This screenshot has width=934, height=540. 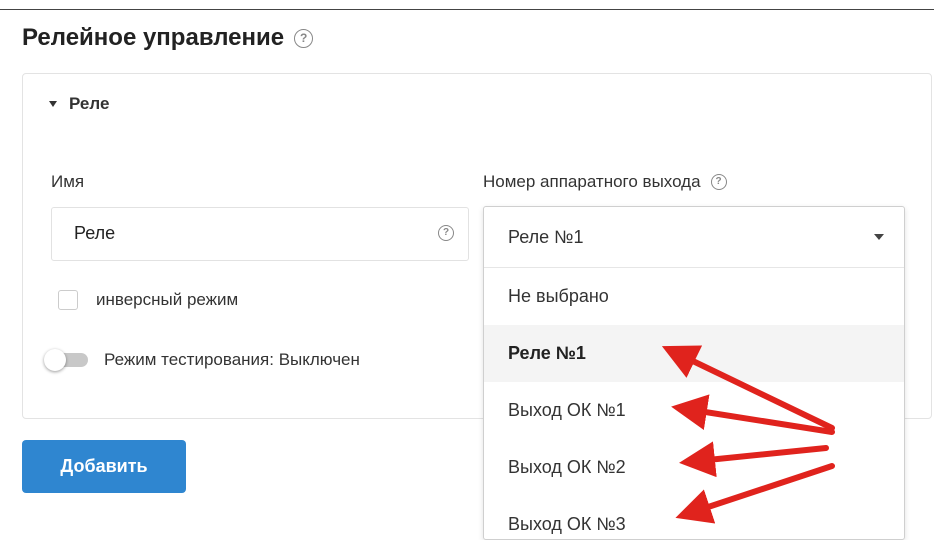 What do you see at coordinates (68, 181) in the screenshot?
I see `name-label: Имя` at bounding box center [68, 181].